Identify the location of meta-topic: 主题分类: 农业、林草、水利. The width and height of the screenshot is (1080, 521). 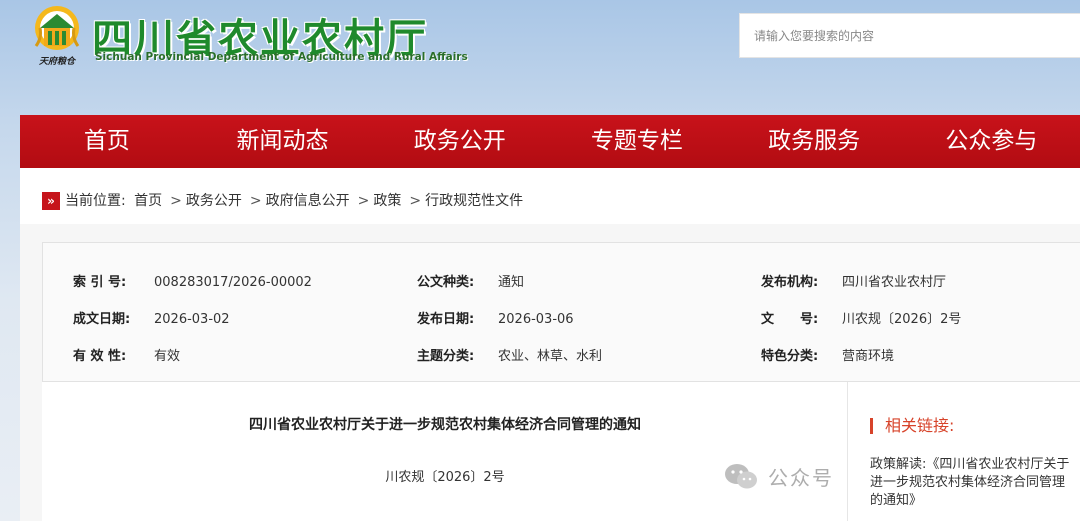
(509, 354).